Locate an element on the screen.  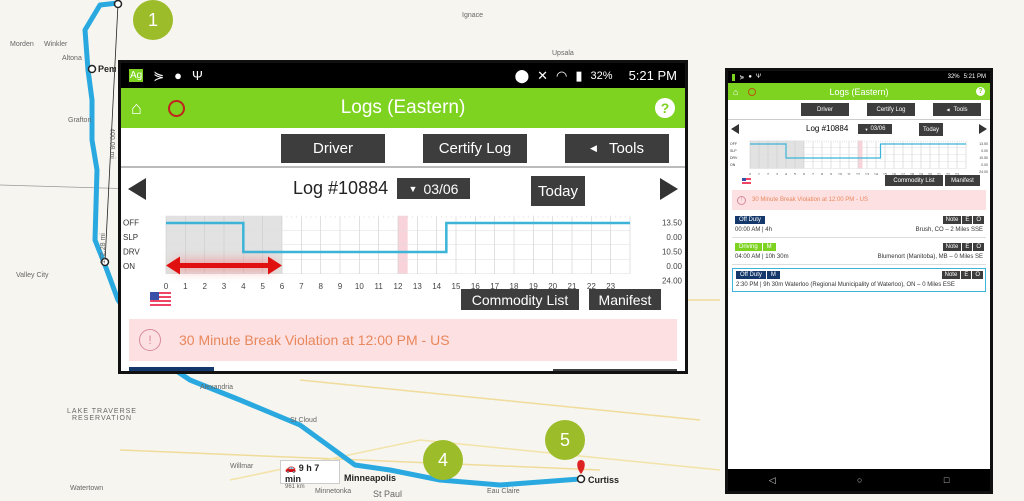
home-circle-icon: ○ is located at coordinates (859, 480).